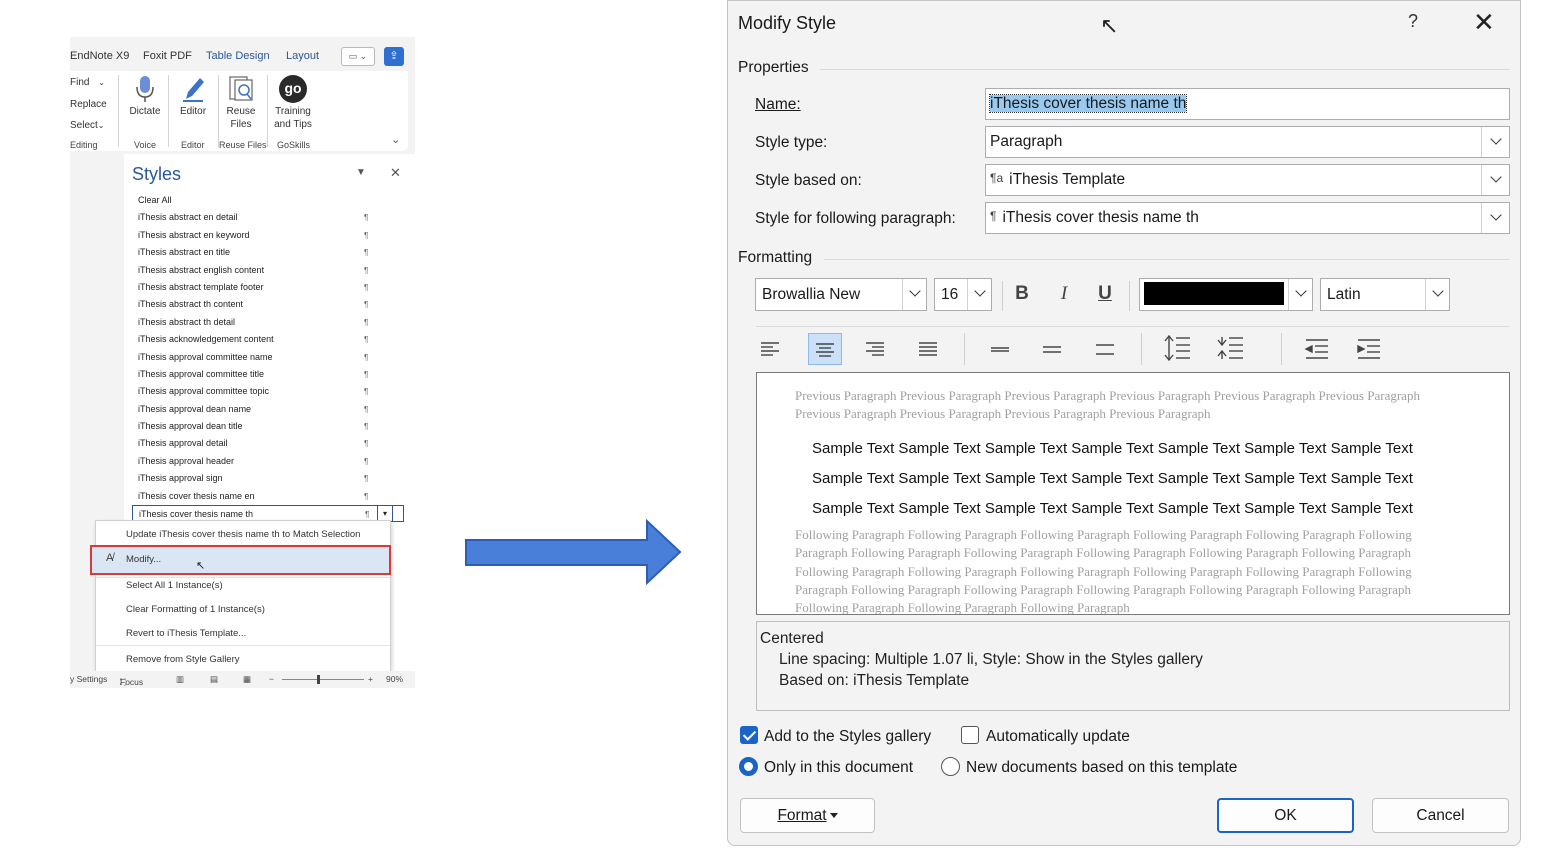 This screenshot has height=852, width=1544. I want to click on font-size-select: 16, so click(963, 294).